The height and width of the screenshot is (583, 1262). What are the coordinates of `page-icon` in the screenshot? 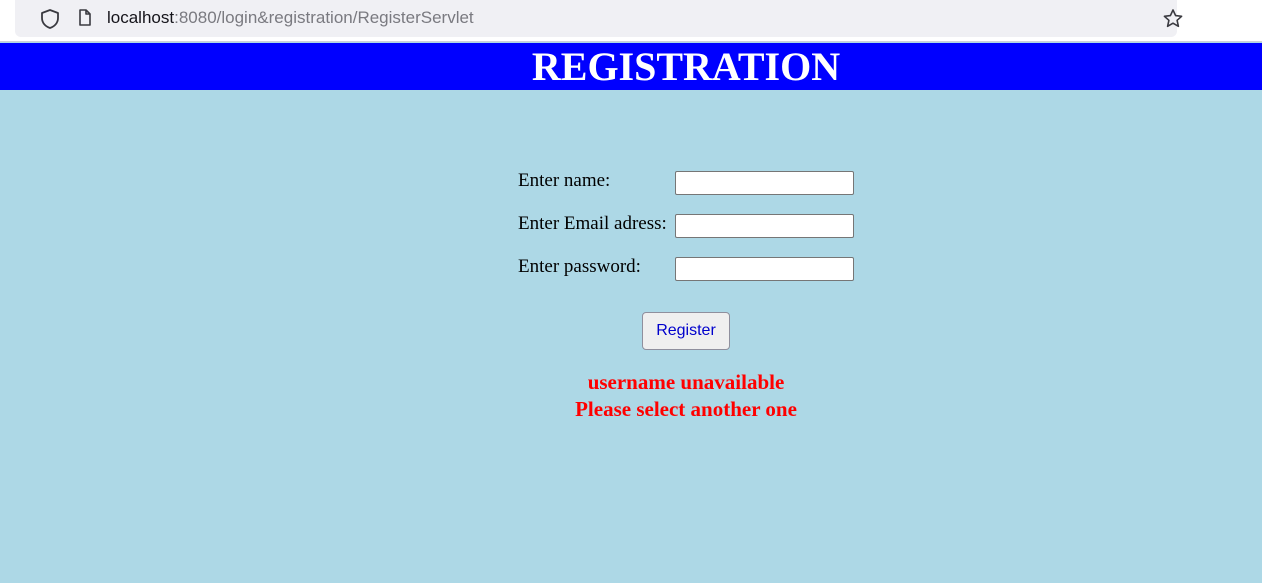 It's located at (85, 18).